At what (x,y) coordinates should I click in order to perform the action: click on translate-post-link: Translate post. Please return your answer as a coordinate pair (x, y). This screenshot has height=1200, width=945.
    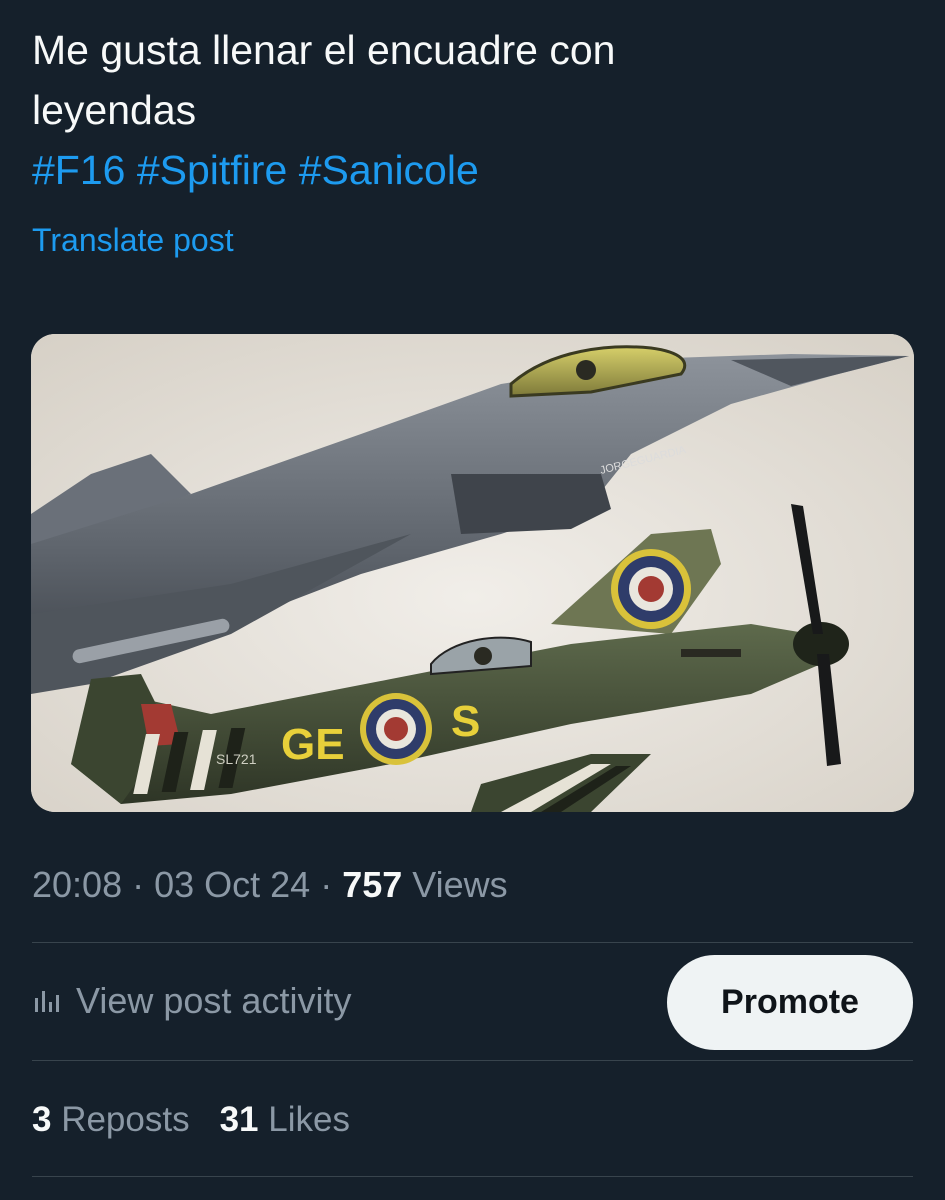
    Looking at the image, I should click on (133, 240).